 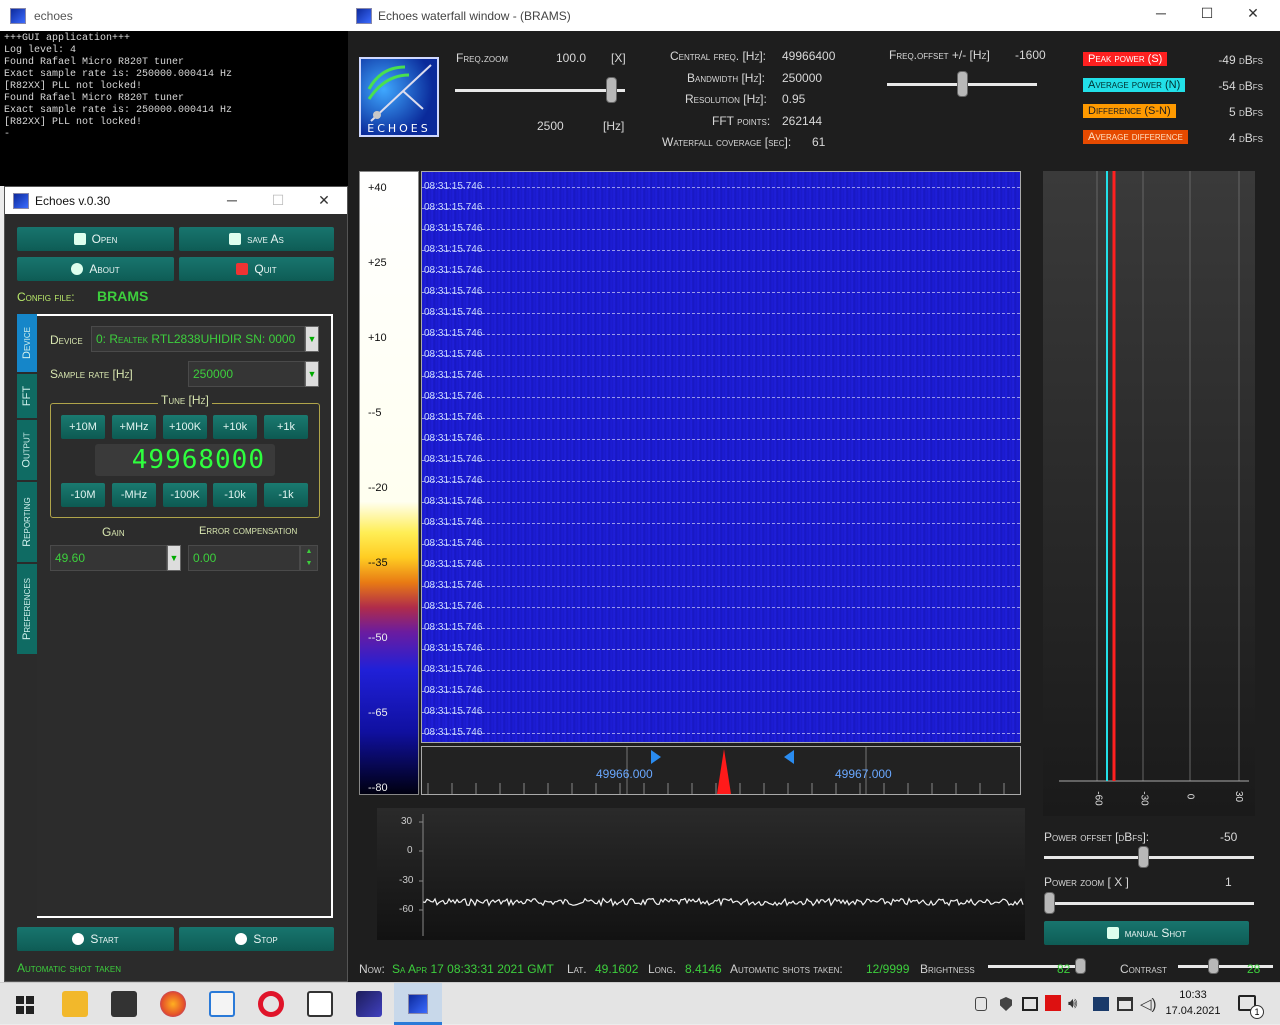 What do you see at coordinates (27, 343) in the screenshot?
I see `tab-device: Device` at bounding box center [27, 343].